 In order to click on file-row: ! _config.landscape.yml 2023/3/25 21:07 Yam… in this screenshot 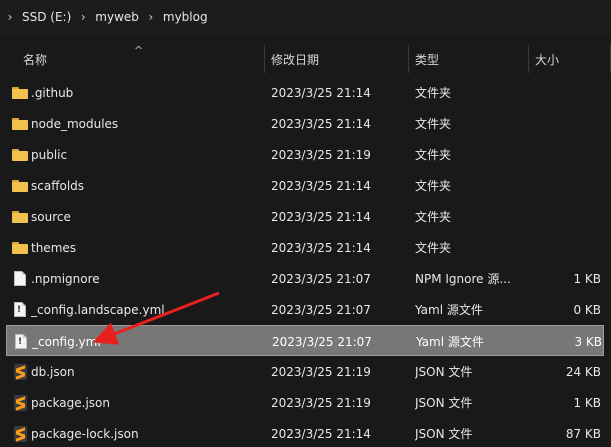, I will do `click(305, 309)`.